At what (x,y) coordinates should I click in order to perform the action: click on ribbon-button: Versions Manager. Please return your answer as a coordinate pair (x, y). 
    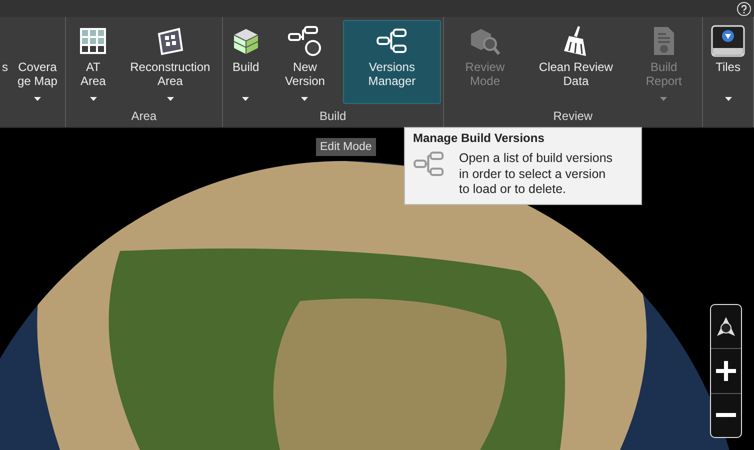
    Looking at the image, I should click on (392, 62).